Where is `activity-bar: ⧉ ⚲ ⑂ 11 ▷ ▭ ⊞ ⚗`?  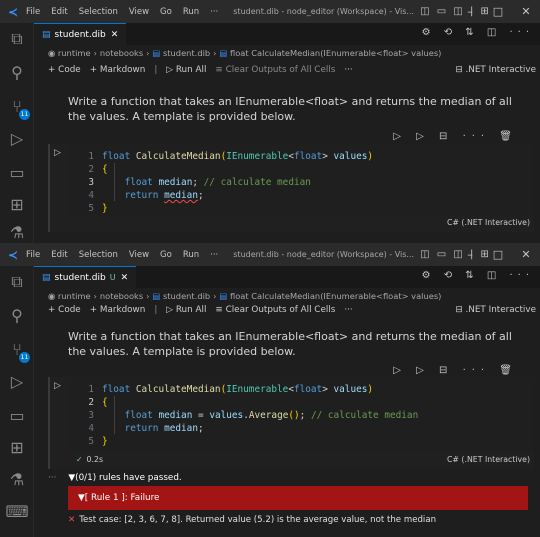
activity-bar: ⧉ ⚲ ⑂ 11 ▷ ▭ ⊞ ⚗ is located at coordinates (17, 133).